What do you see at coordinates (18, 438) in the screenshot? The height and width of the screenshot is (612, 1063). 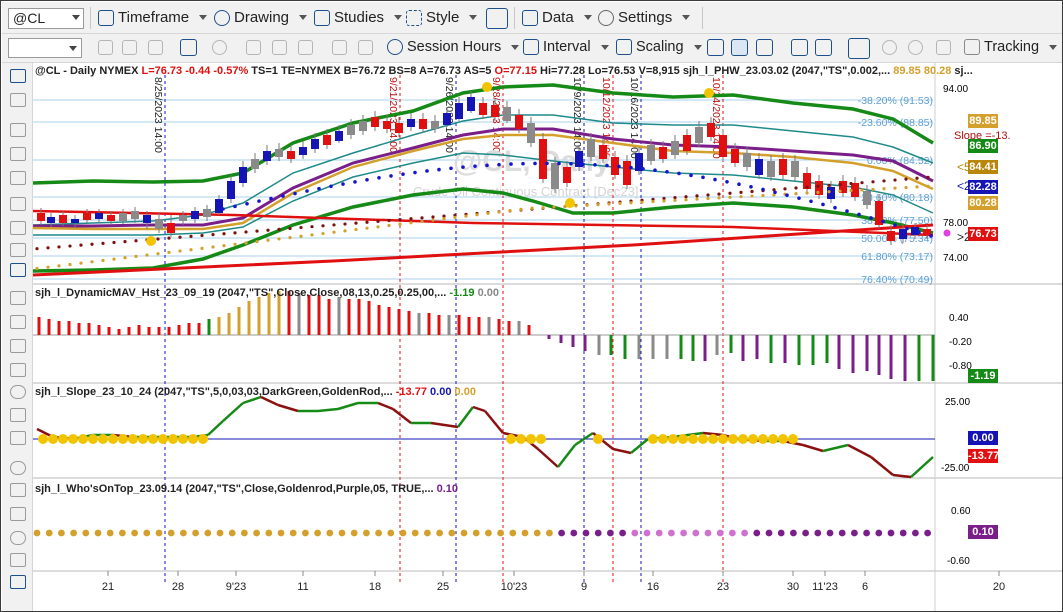 I see `speed-lines-icon` at bounding box center [18, 438].